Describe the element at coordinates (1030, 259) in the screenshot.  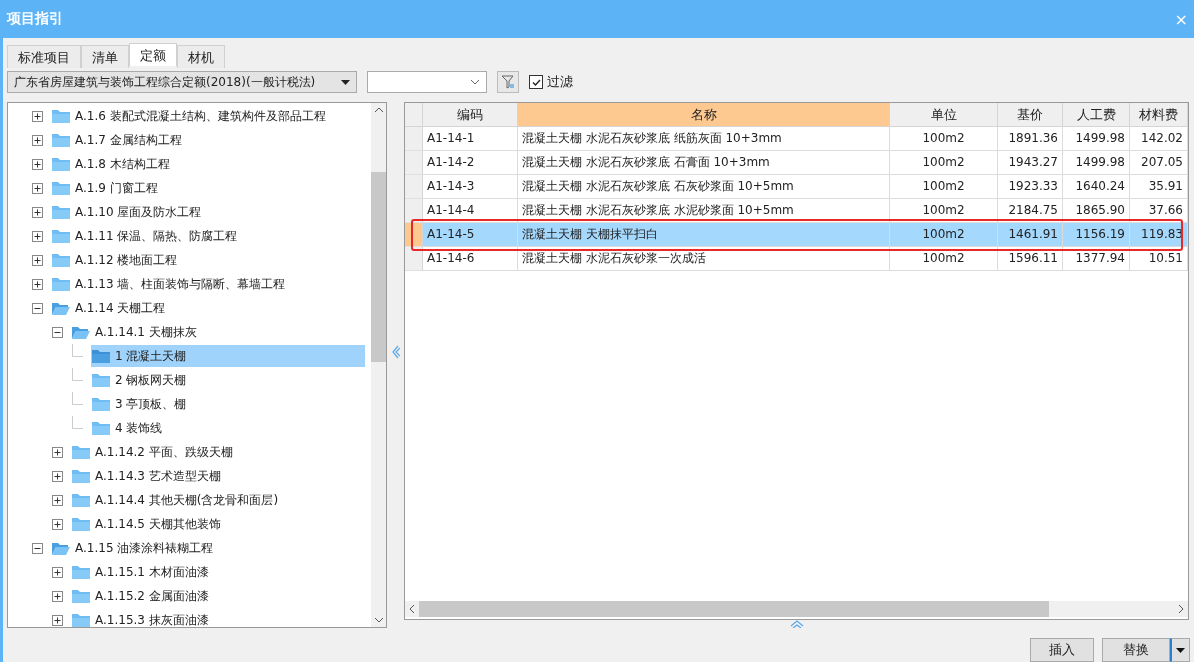
I see `table-cell: 1596.11` at that location.